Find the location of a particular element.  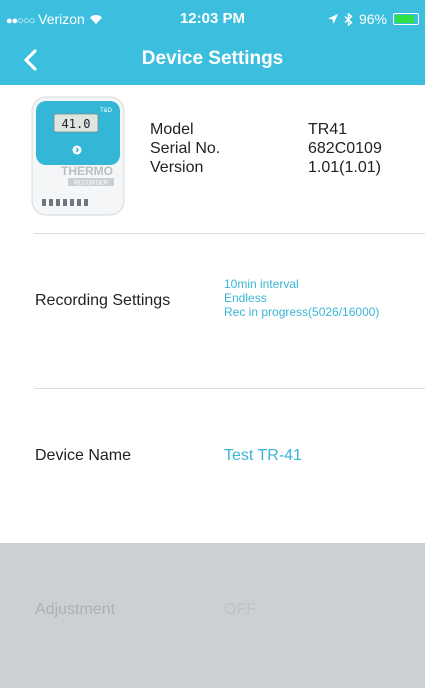

bluetooth-icon is located at coordinates (348, 19).